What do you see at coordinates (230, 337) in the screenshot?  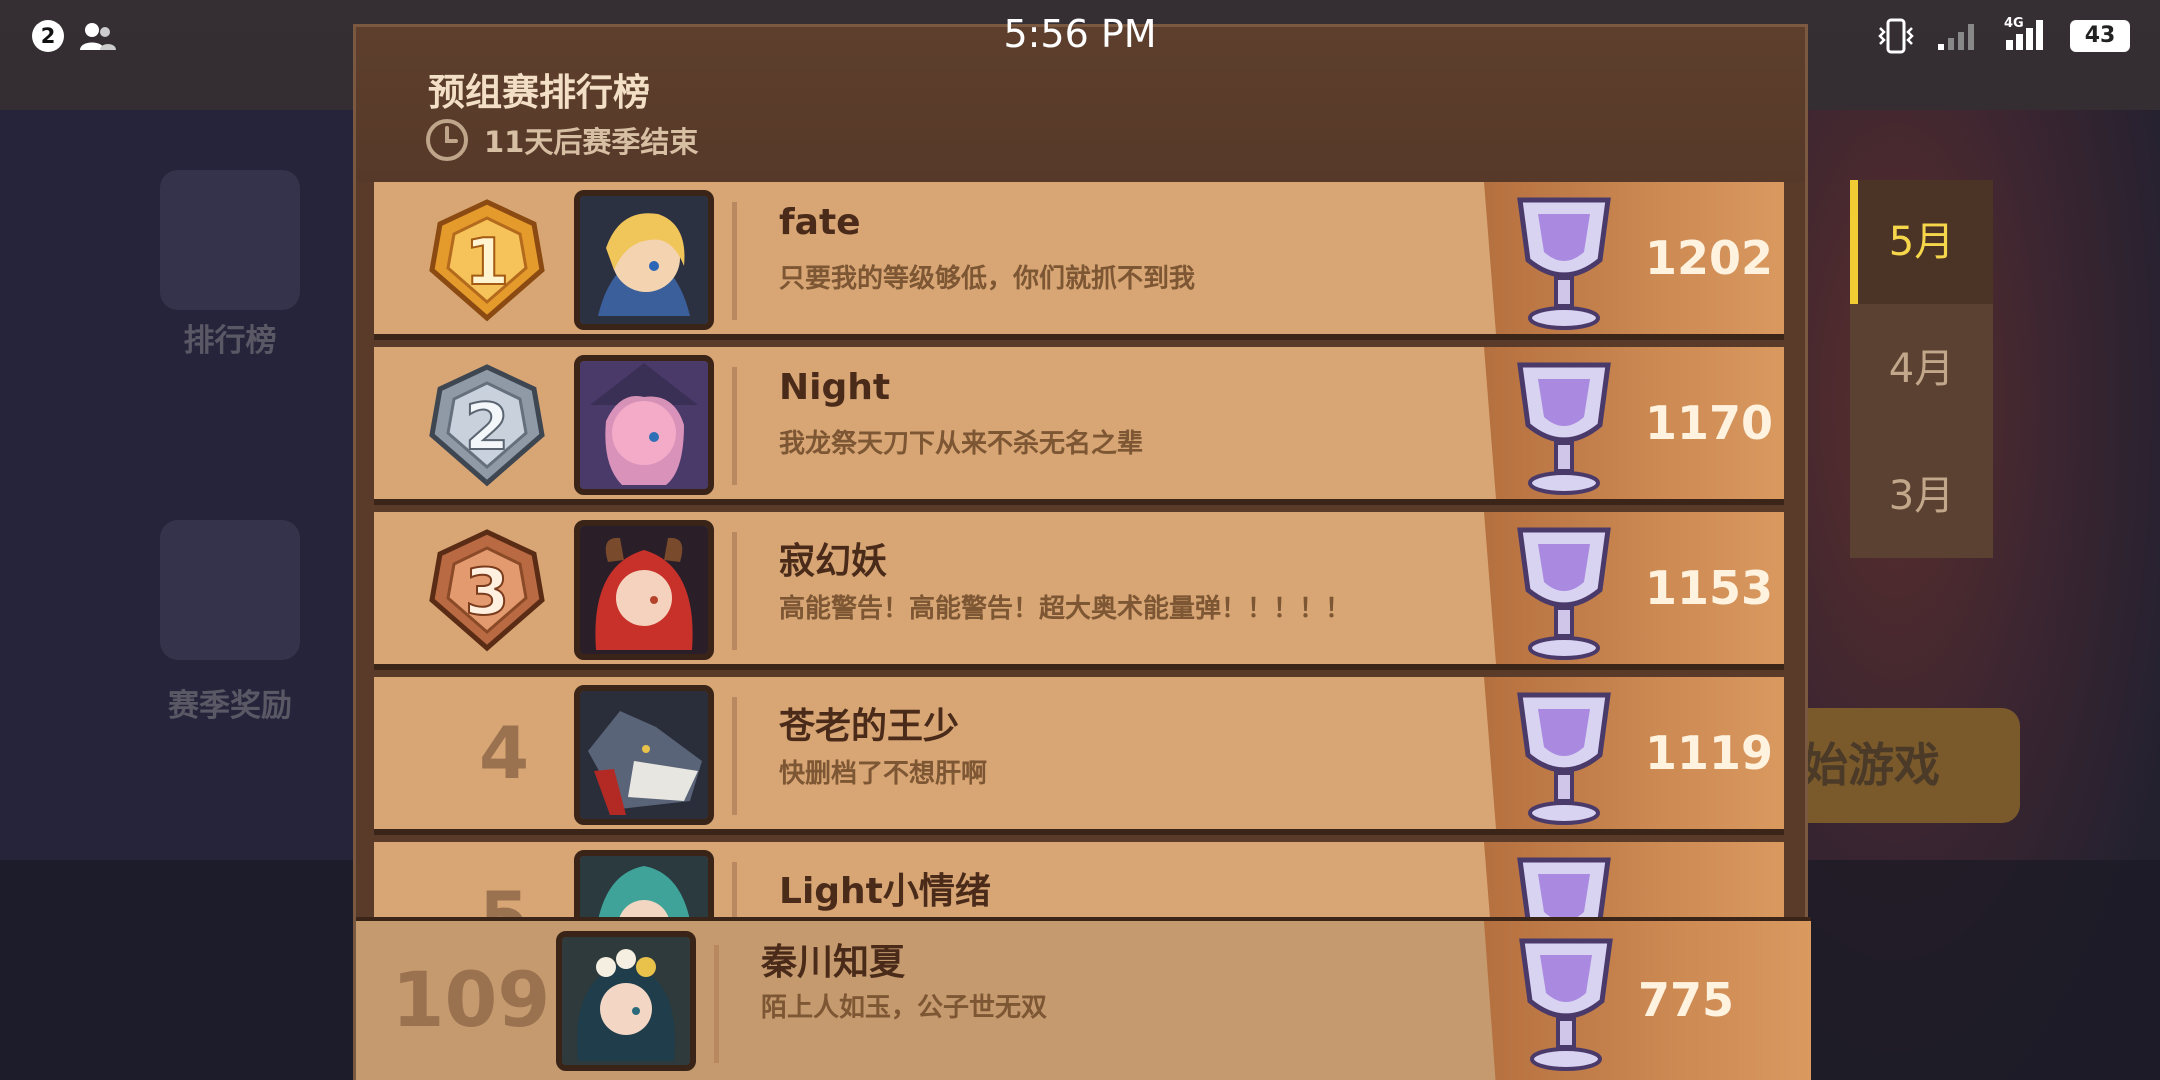 I see `side-menu-ranking-label: 排行榜` at bounding box center [230, 337].